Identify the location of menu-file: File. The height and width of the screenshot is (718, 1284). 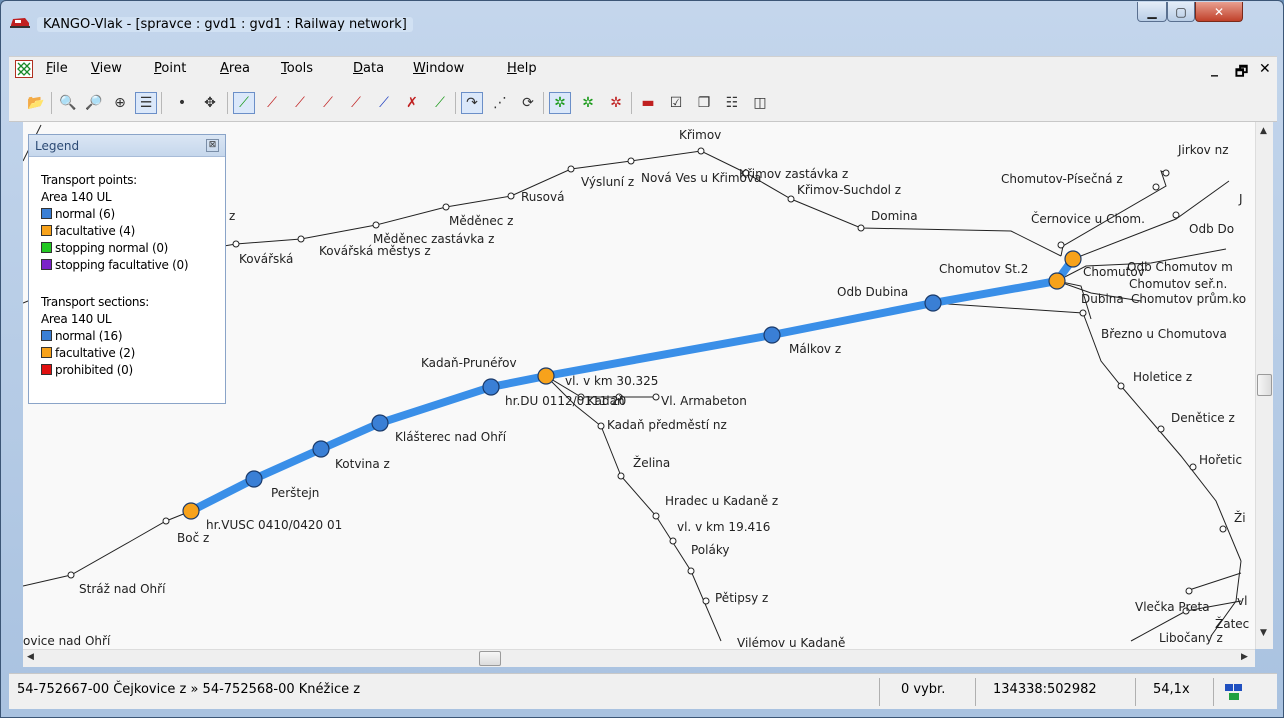
(57, 68).